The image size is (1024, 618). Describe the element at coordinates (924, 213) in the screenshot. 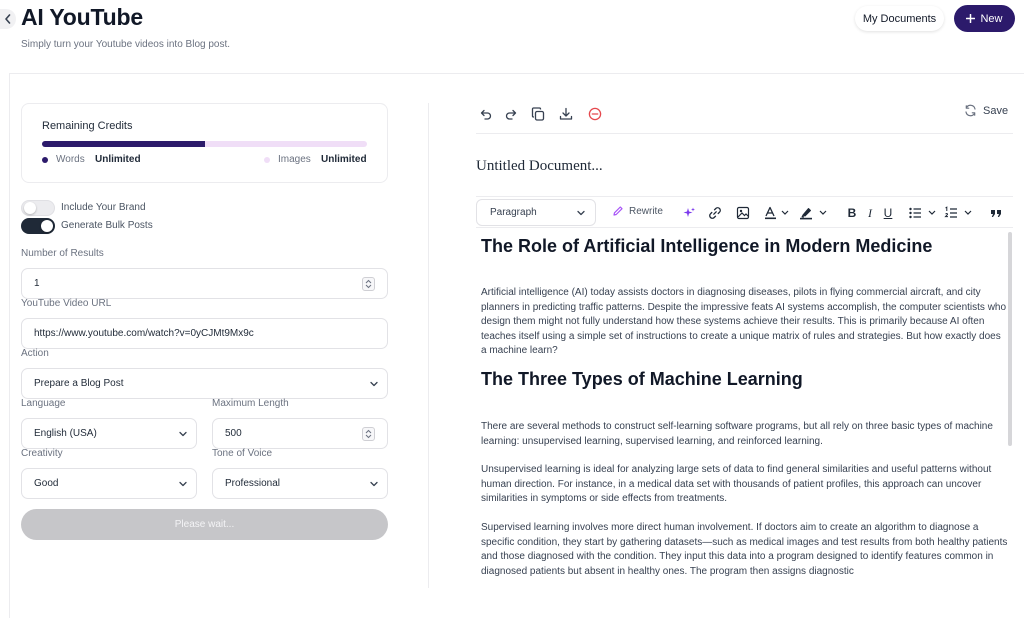

I see `bullet-list-icon` at that location.